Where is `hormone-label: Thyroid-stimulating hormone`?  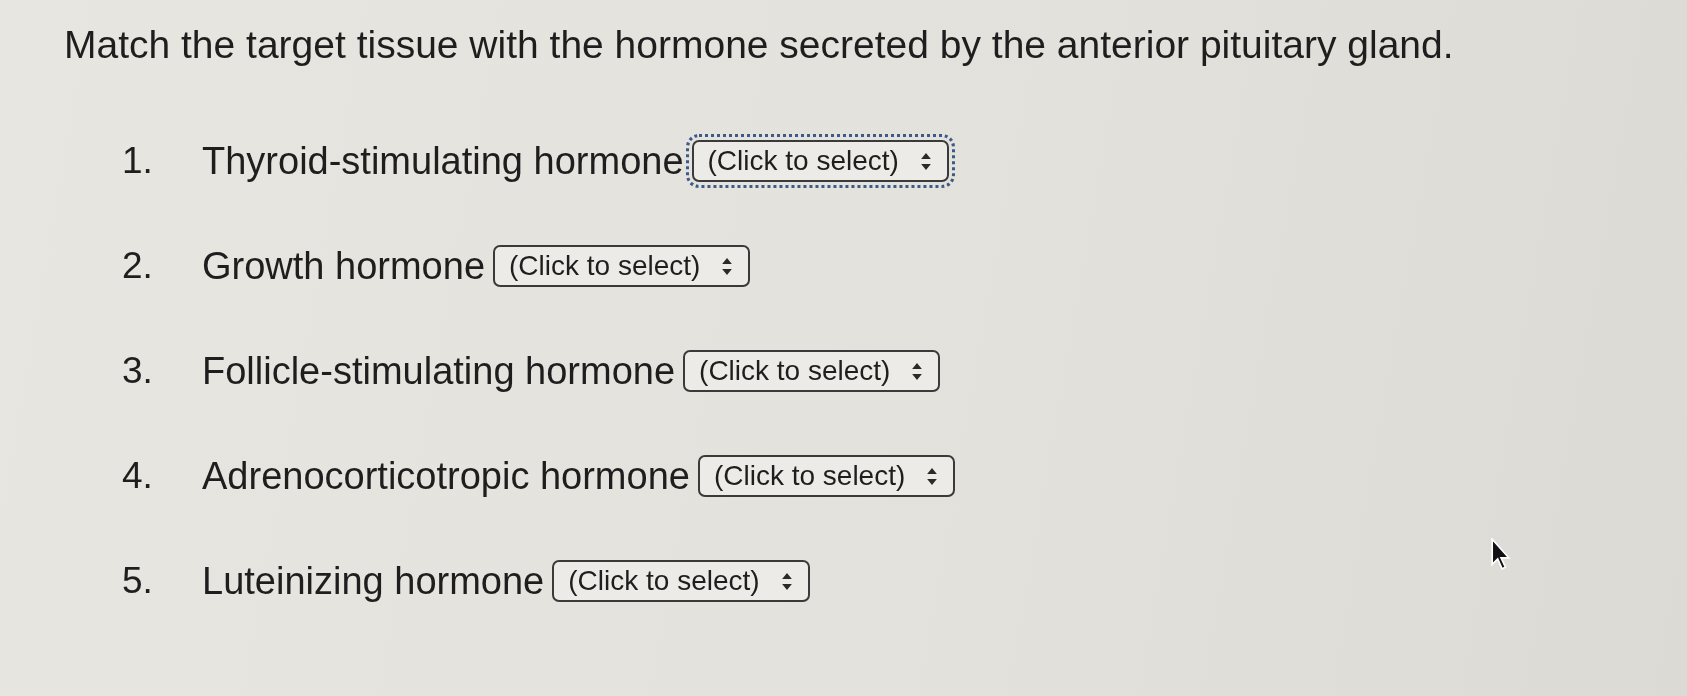
hormone-label: Thyroid-stimulating hormone is located at coordinates (443, 161).